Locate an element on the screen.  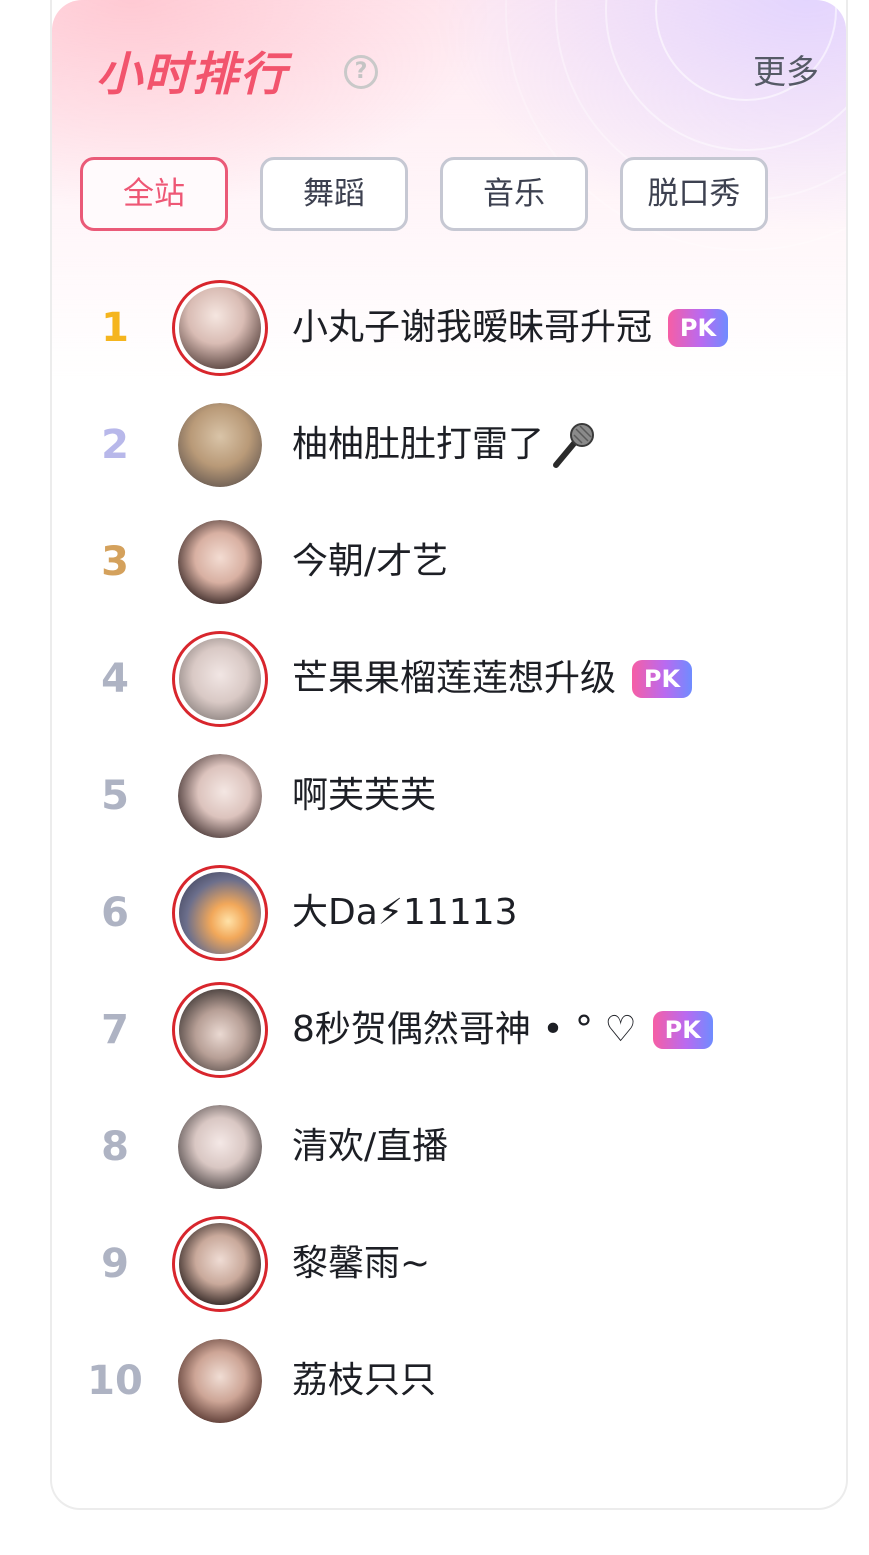
ranking-row: 5 啊芙芙芙 is located at coordinates (434, 796).